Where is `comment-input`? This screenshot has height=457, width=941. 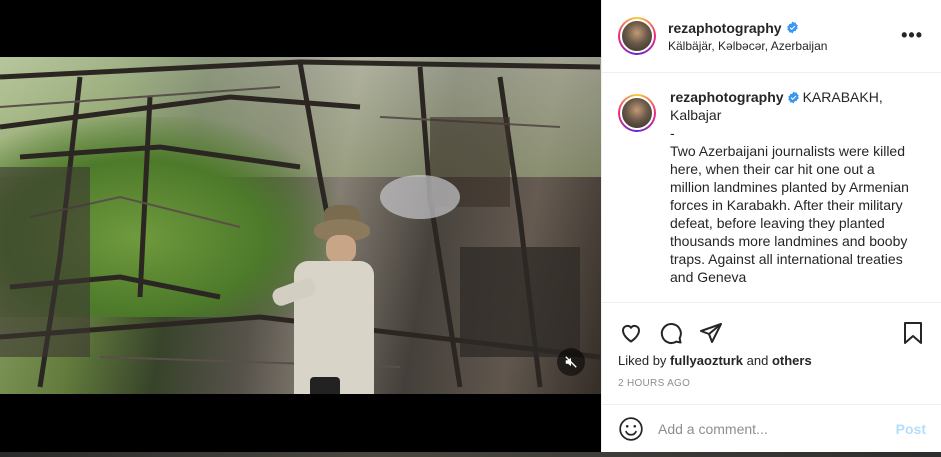 comment-input is located at coordinates (777, 428).